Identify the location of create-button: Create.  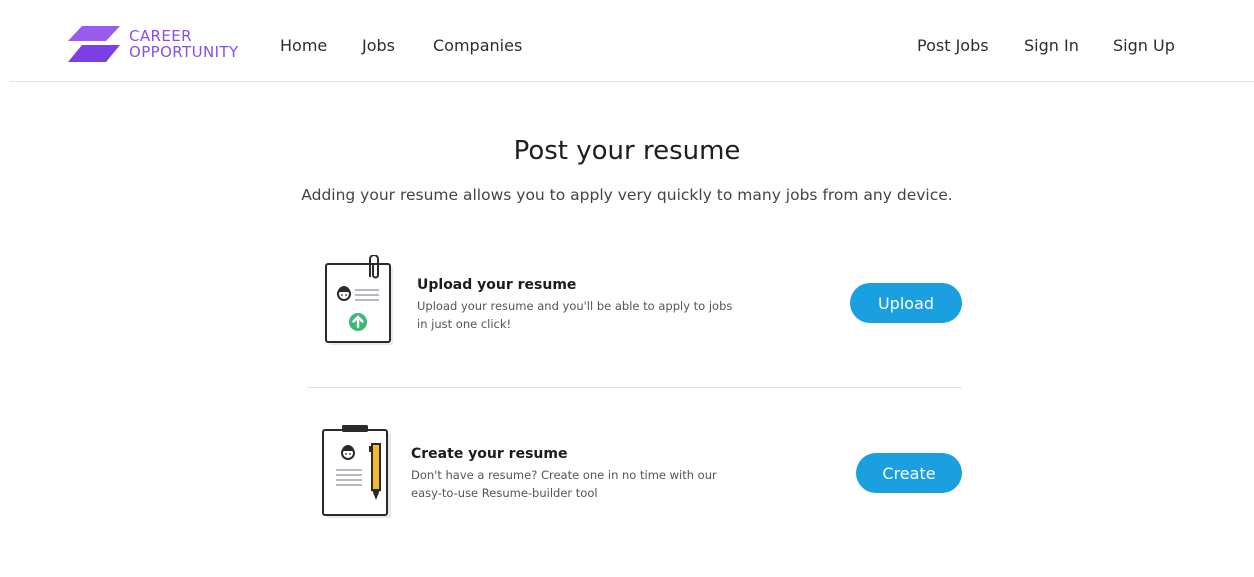
(909, 473).